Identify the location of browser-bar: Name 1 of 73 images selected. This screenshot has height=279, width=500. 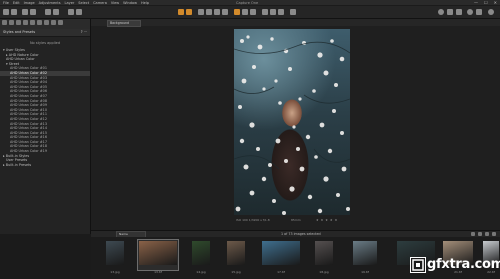
(295, 234).